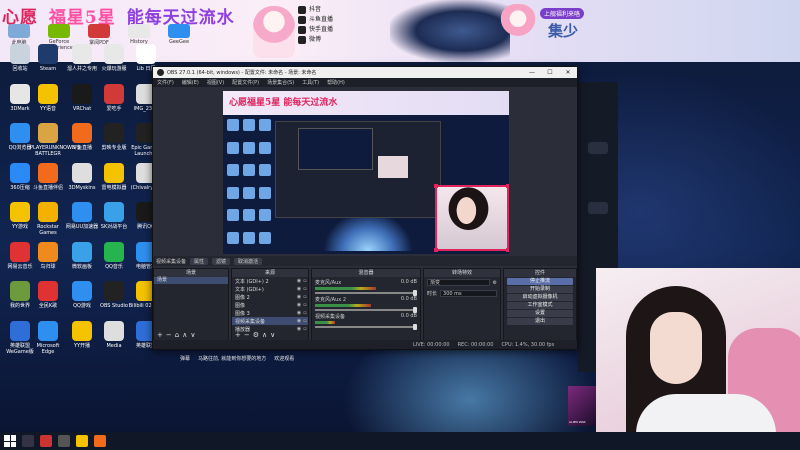  I want to click on start-recording-button: 开始录制, so click(540, 289).